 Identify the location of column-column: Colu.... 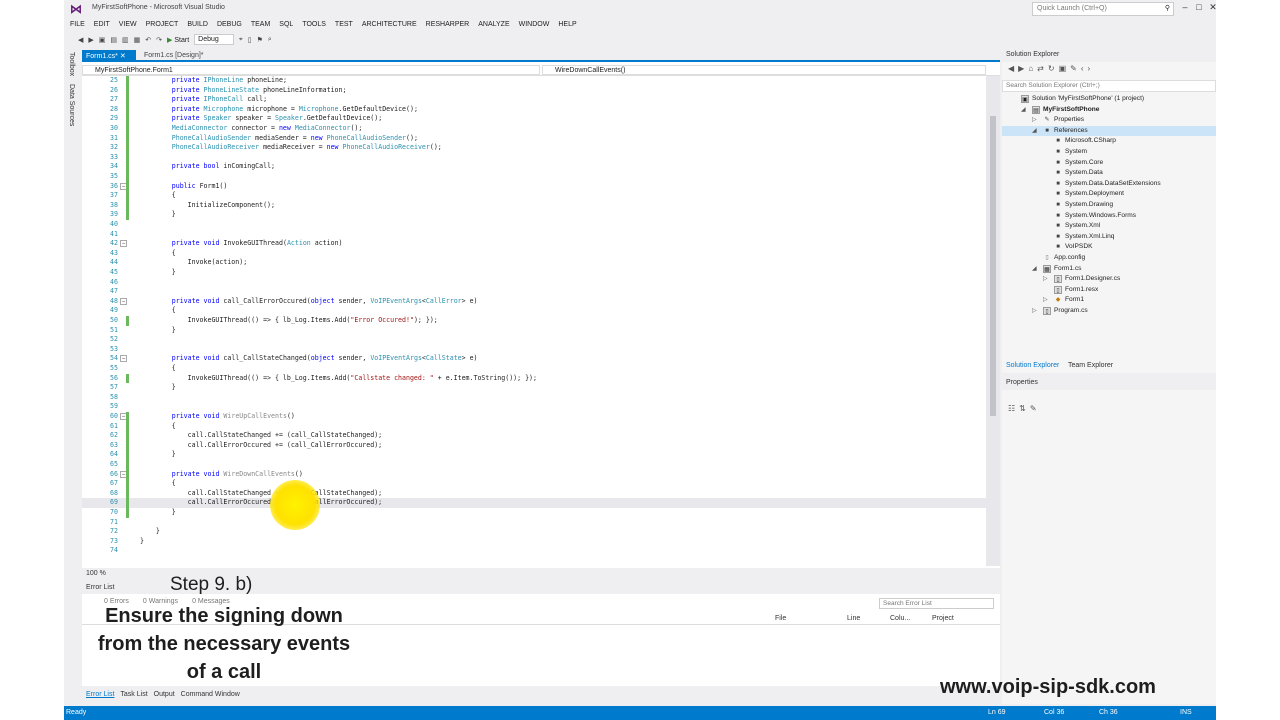
(900, 618).